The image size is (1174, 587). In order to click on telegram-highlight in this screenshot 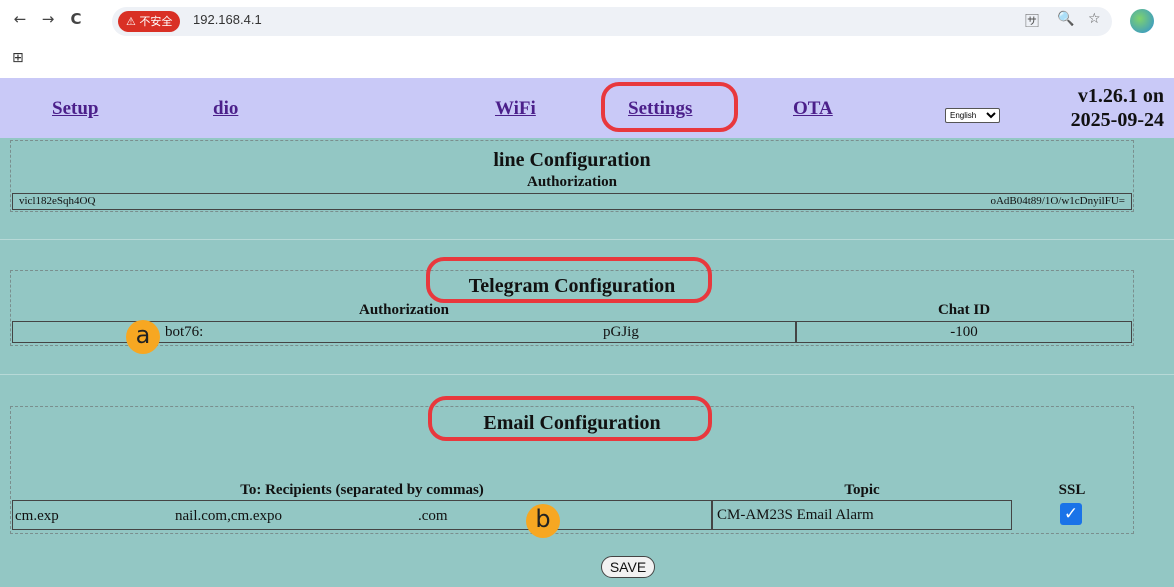, I will do `click(569, 280)`.